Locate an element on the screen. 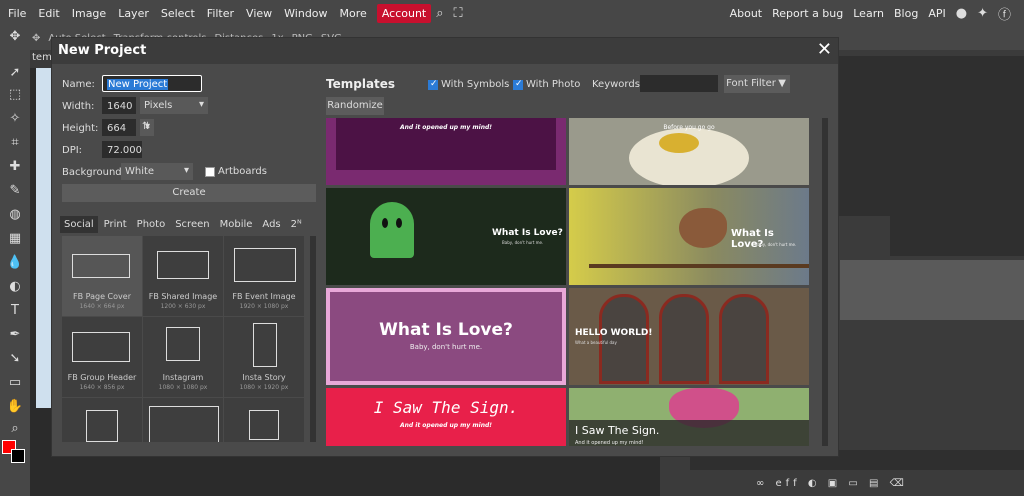 The width and height of the screenshot is (1024, 496). name-input: New Project is located at coordinates (152, 83).